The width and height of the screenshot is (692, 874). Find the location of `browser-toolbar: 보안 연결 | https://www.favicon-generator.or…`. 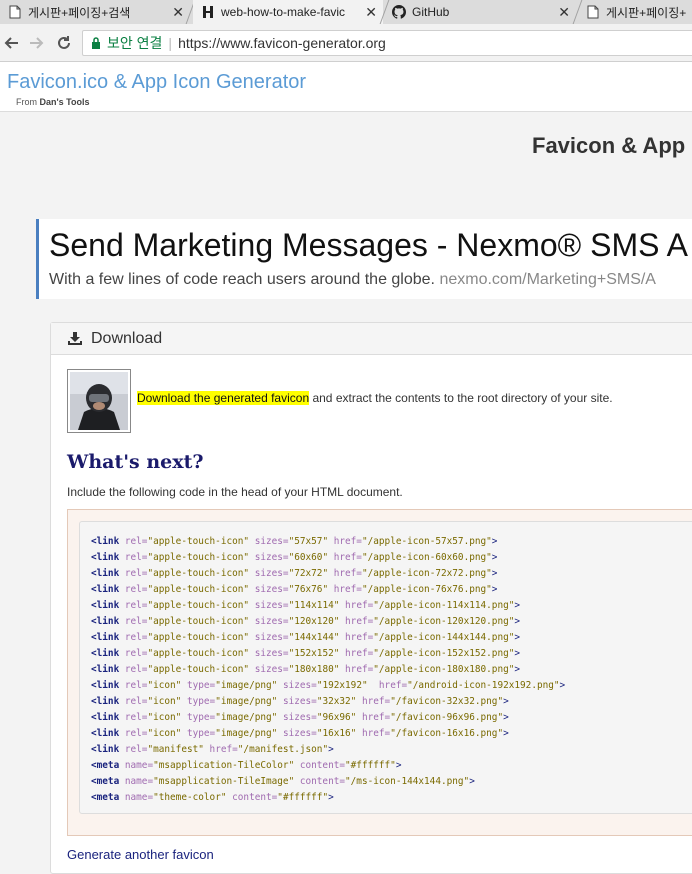

browser-toolbar: 보안 연결 | https://www.favicon-generator.or… is located at coordinates (346, 43).